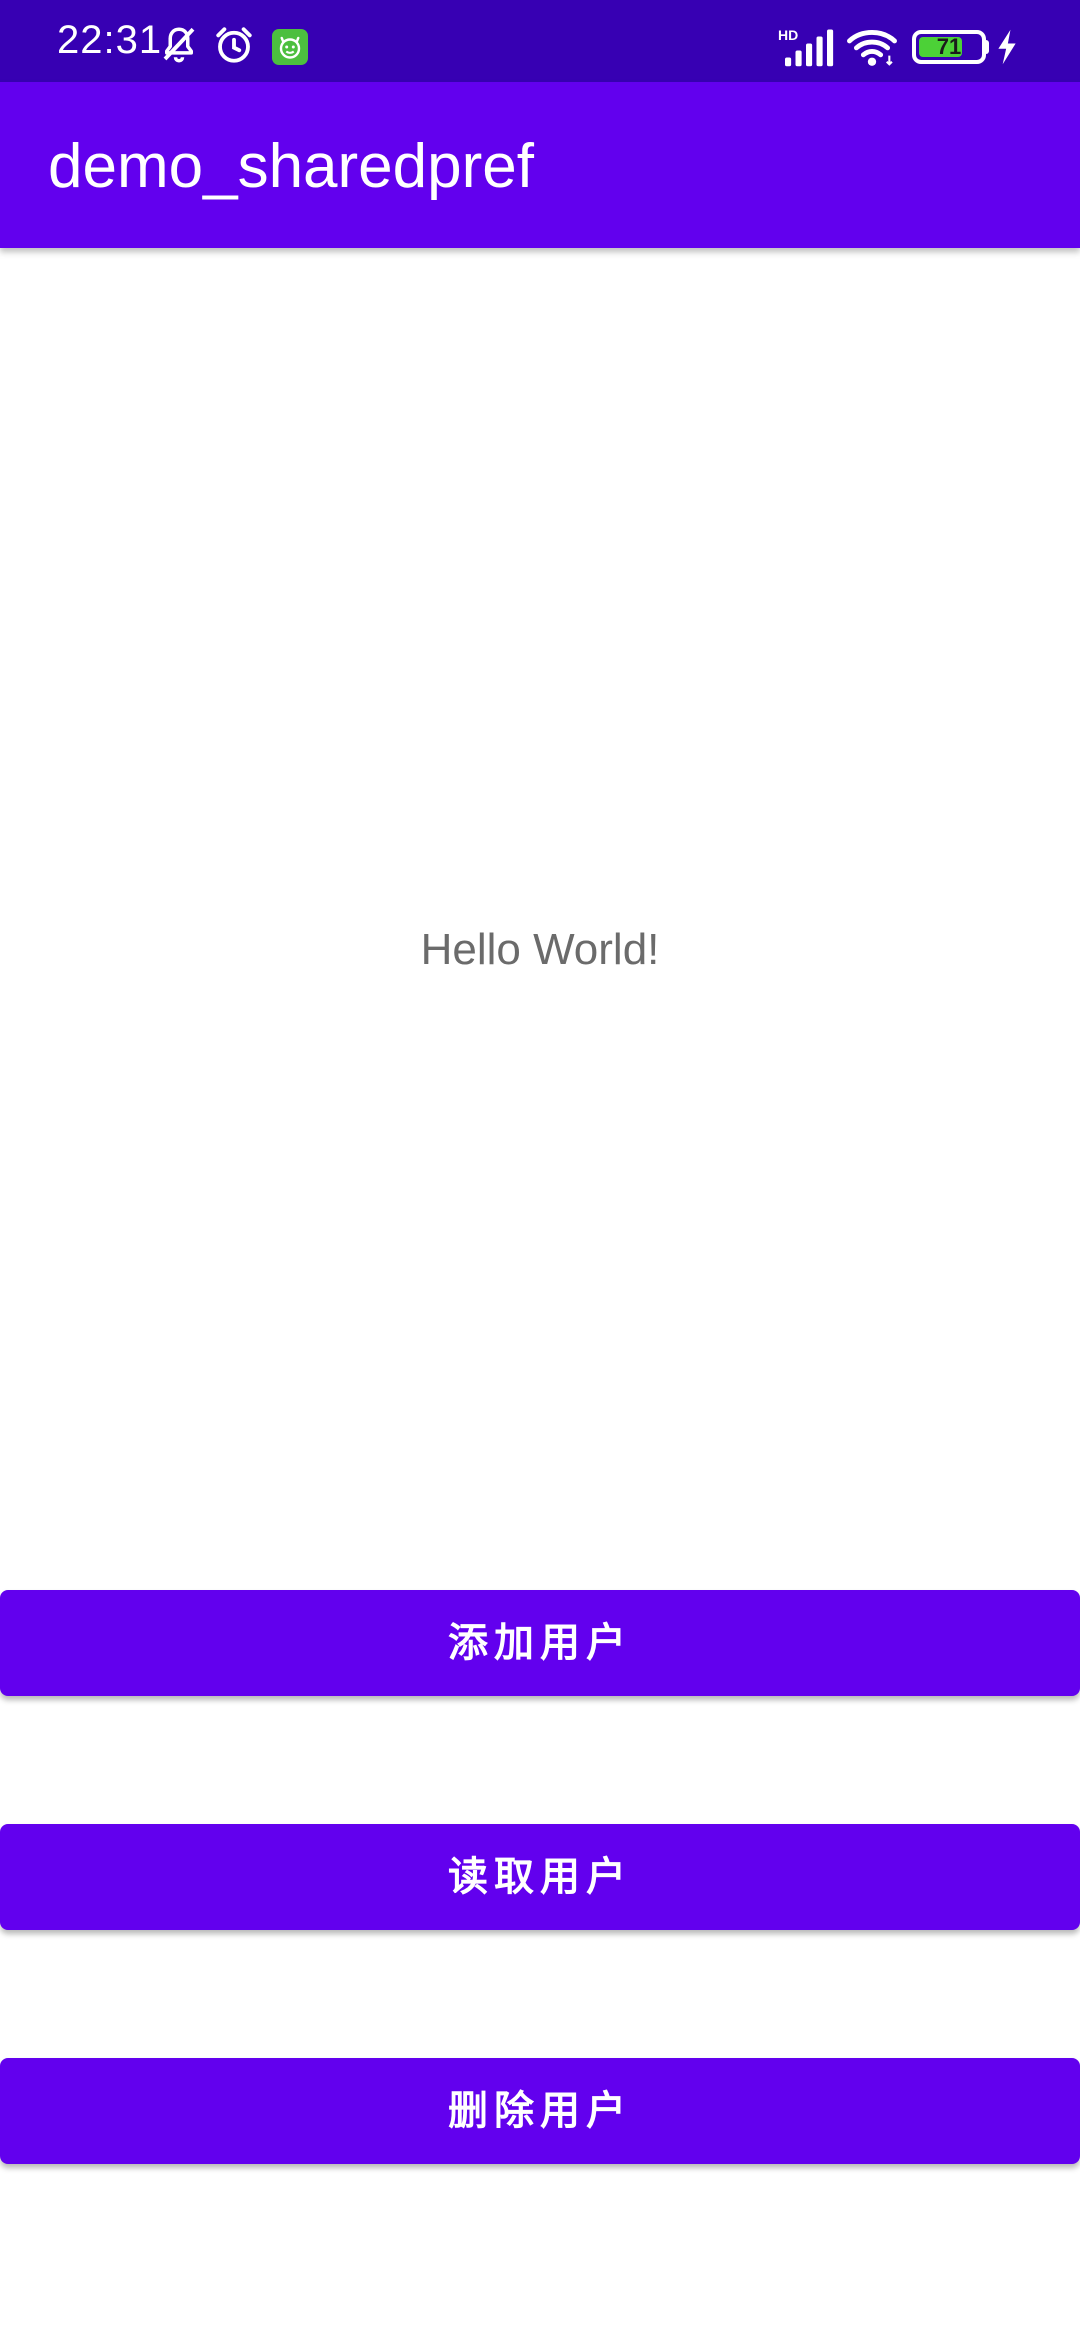 The height and width of the screenshot is (2340, 1080). Describe the element at coordinates (540, 2111) in the screenshot. I see `delete-user-button: 删除用户` at that location.